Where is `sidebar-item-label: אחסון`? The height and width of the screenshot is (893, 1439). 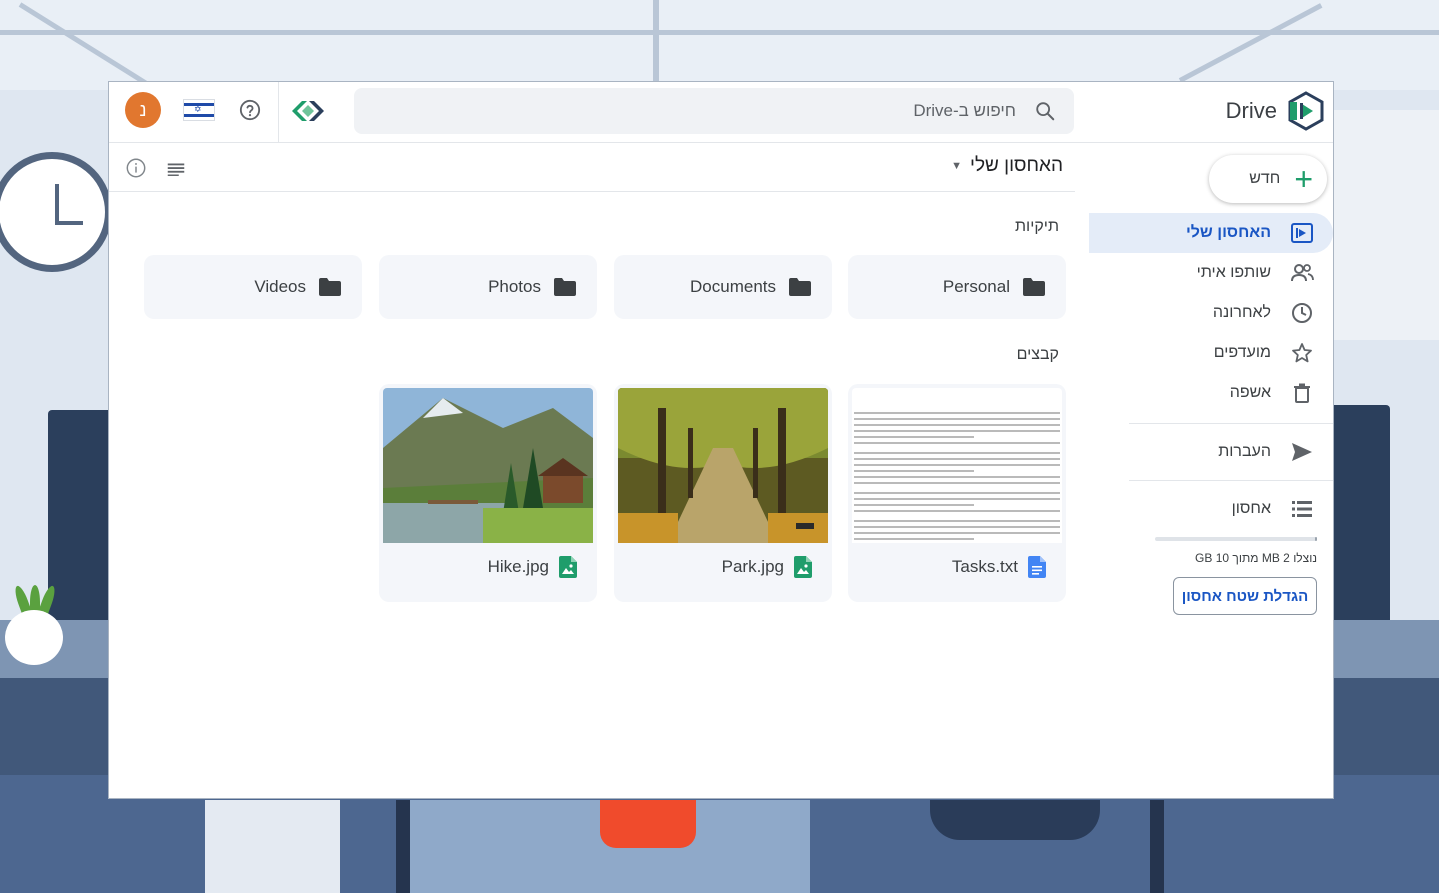
sidebar-item-label: אחסון is located at coordinates (1251, 508).